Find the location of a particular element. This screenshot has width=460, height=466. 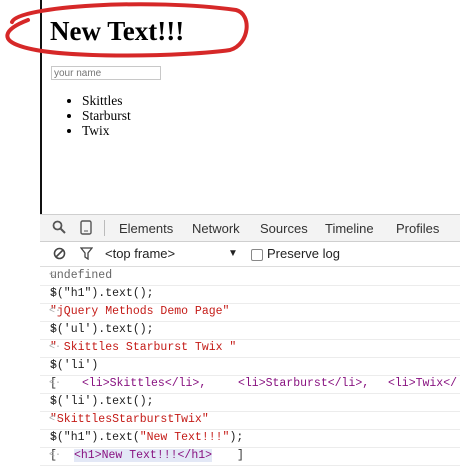

console-command: $('li').text(); is located at coordinates (102, 401).